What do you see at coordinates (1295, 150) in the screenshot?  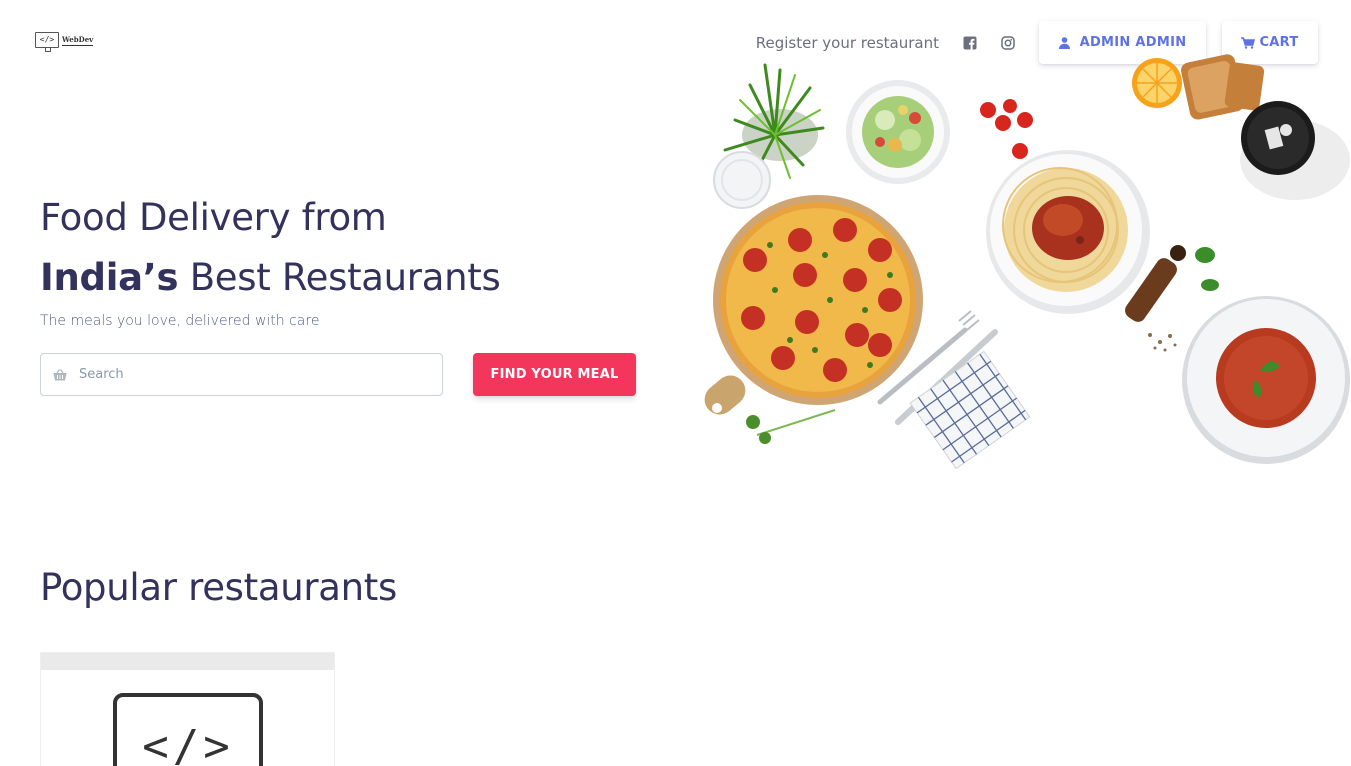 I see `jar-image` at bounding box center [1295, 150].